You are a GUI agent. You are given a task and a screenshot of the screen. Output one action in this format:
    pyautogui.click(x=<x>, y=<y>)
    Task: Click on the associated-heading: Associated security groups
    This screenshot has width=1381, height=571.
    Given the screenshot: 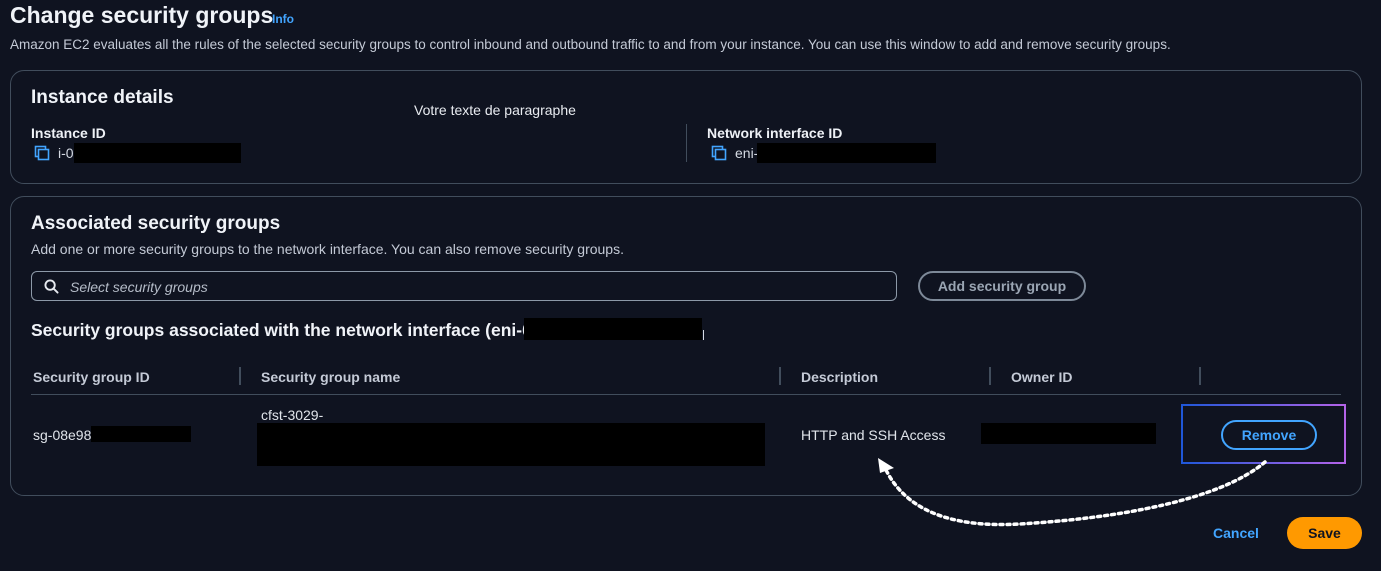 What is the action you would take?
    pyautogui.click(x=156, y=223)
    